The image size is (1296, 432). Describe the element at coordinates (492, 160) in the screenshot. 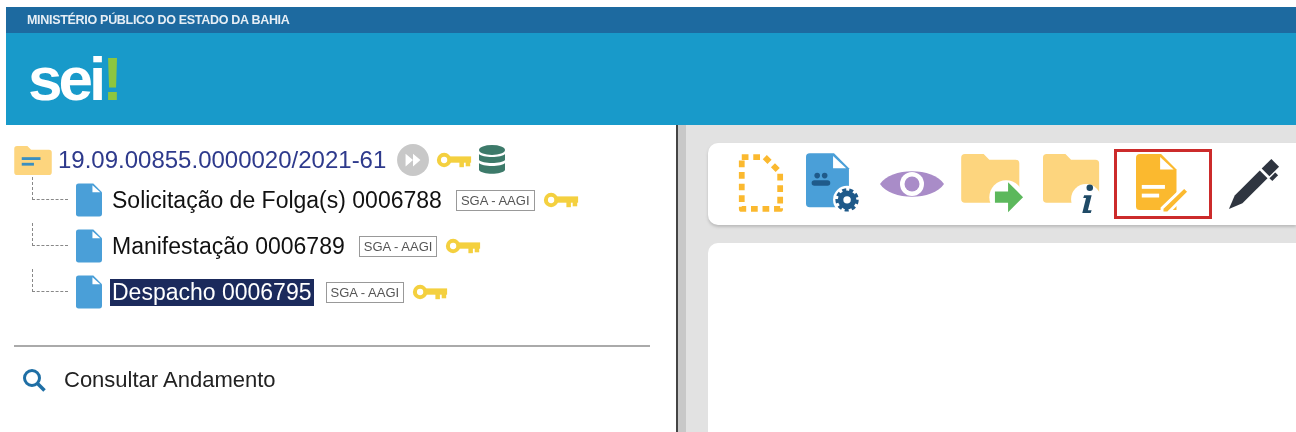

I see `database-icon` at that location.